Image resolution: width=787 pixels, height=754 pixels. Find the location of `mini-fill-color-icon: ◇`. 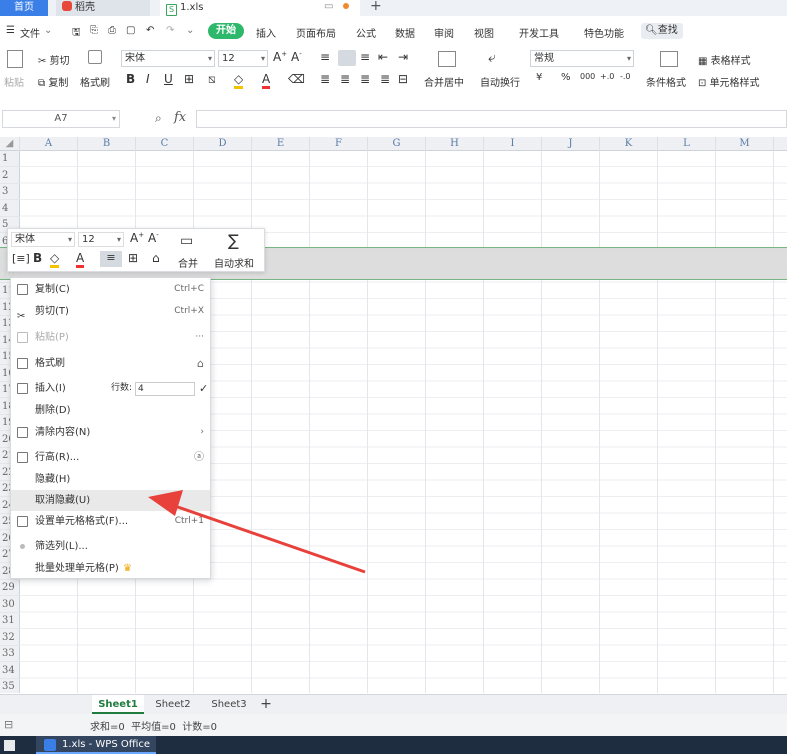

mini-fill-color-icon: ◇ is located at coordinates (55, 259).